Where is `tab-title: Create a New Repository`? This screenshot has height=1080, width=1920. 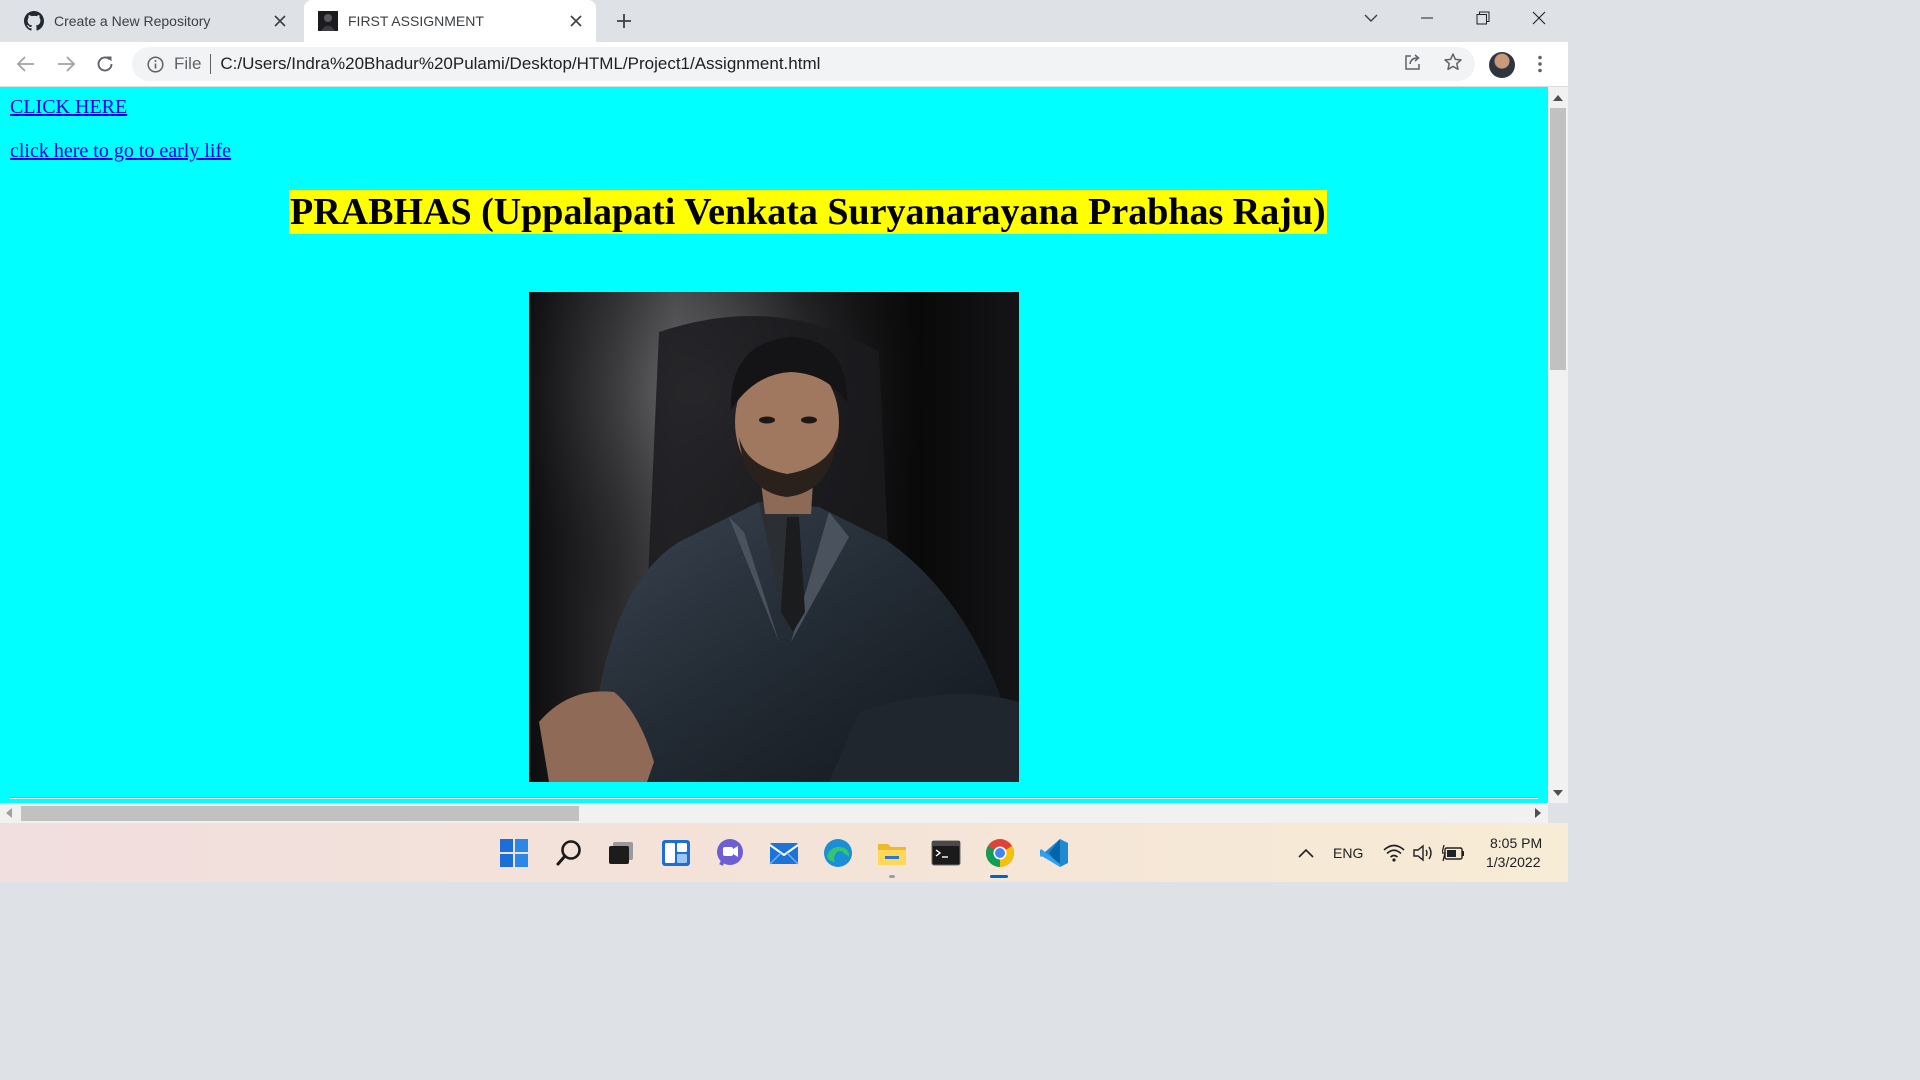
tab-title: Create a New Repository is located at coordinates (132, 21).